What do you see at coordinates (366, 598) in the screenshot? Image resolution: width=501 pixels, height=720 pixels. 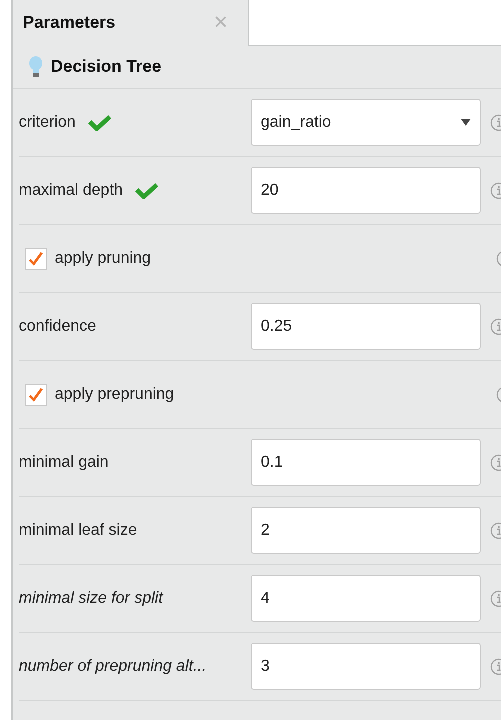 I see `input-field: 4` at bounding box center [366, 598].